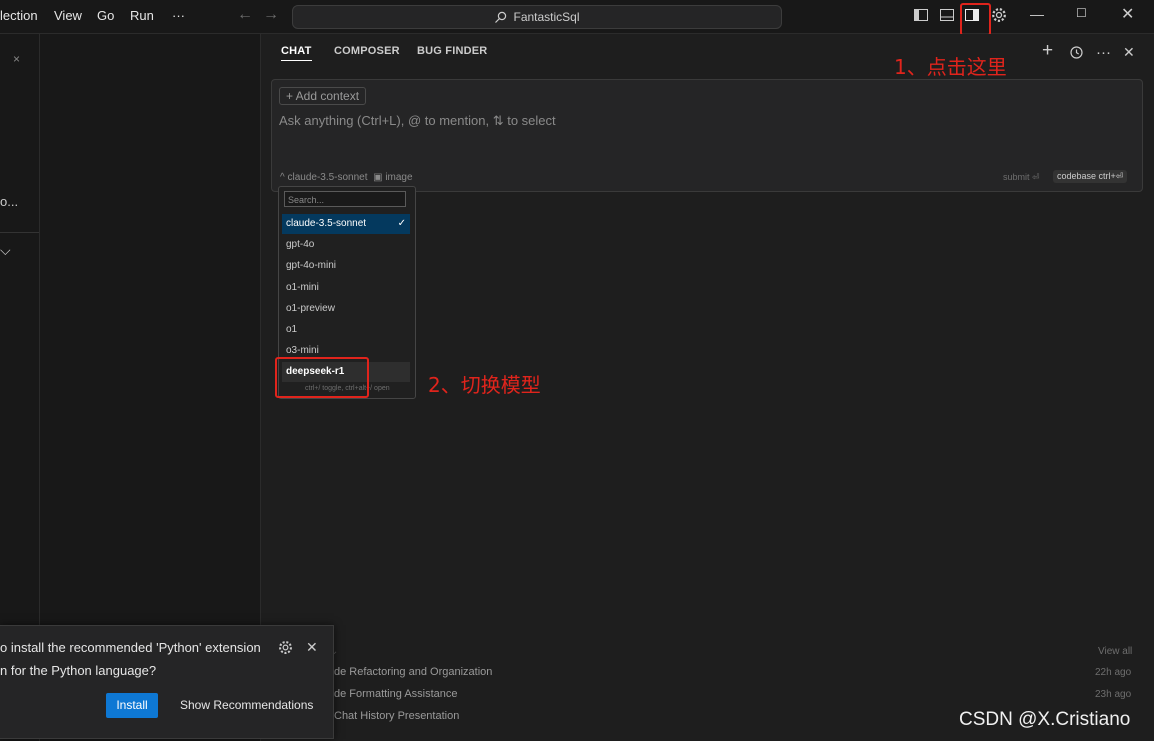  Describe the element at coordinates (178, 15) in the screenshot. I see `menu-more: ···` at that location.